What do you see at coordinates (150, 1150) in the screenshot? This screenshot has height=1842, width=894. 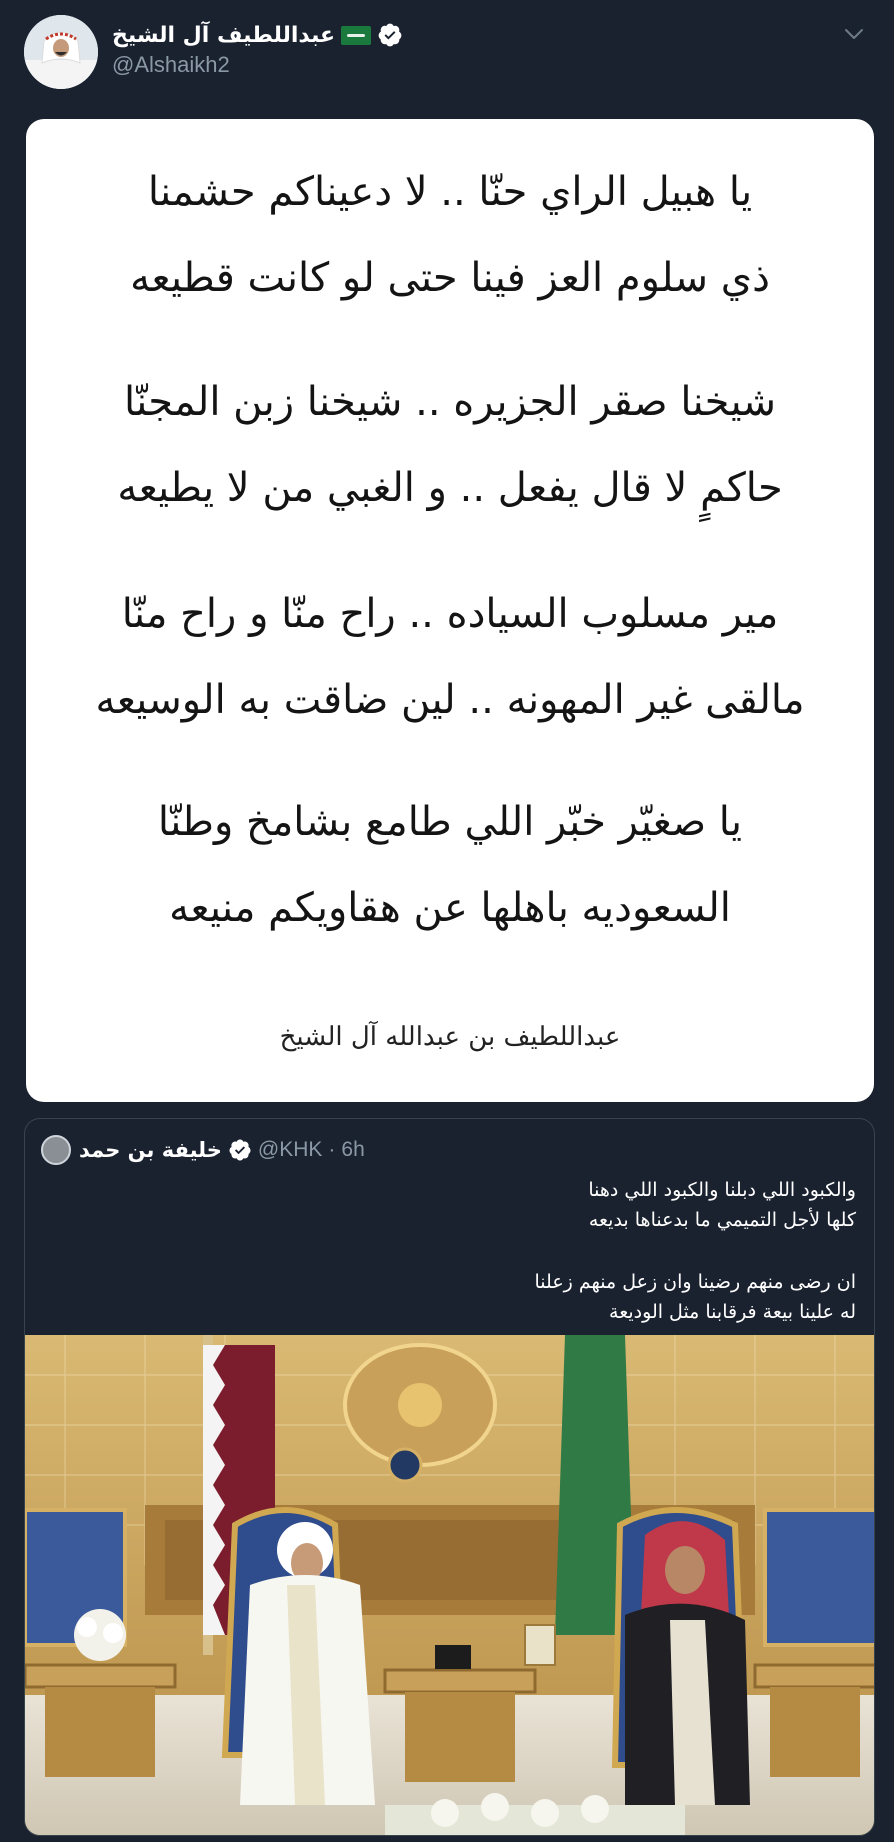 I see `quoted-author-name: خليفة بن حمد` at bounding box center [150, 1150].